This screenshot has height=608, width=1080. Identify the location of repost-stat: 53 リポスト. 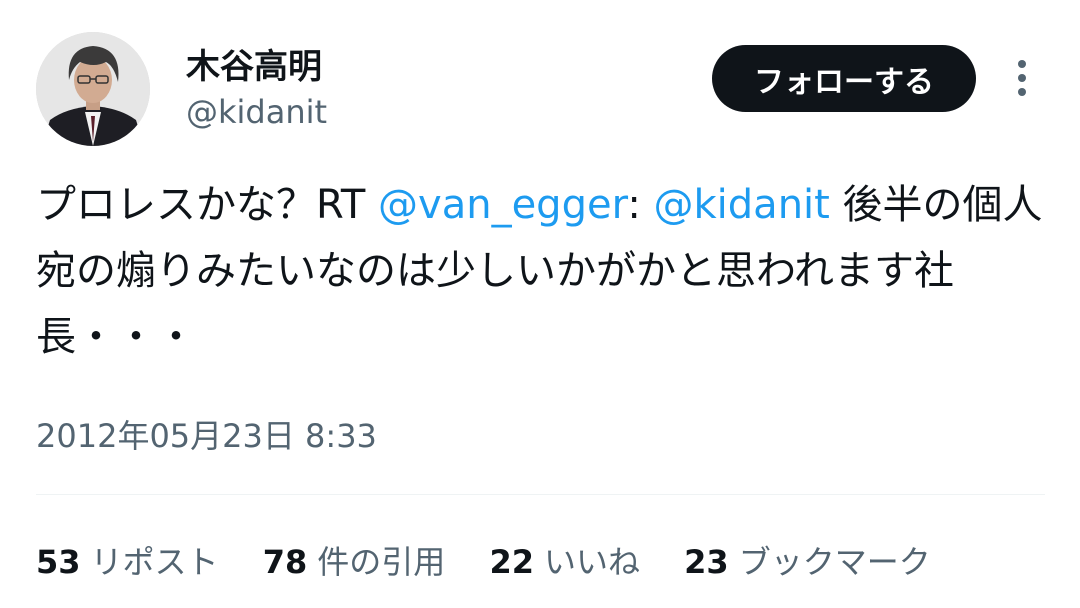
(127, 562).